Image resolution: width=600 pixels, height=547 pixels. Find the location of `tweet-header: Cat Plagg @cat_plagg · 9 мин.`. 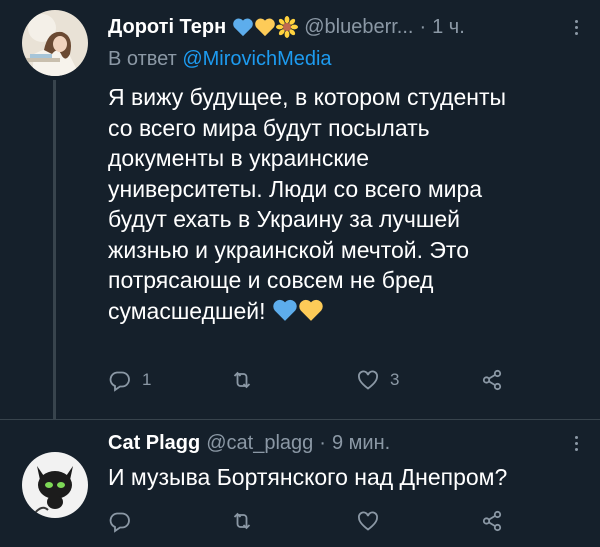

tweet-header: Cat Plagg @cat_plagg · 9 мин. is located at coordinates (347, 443).